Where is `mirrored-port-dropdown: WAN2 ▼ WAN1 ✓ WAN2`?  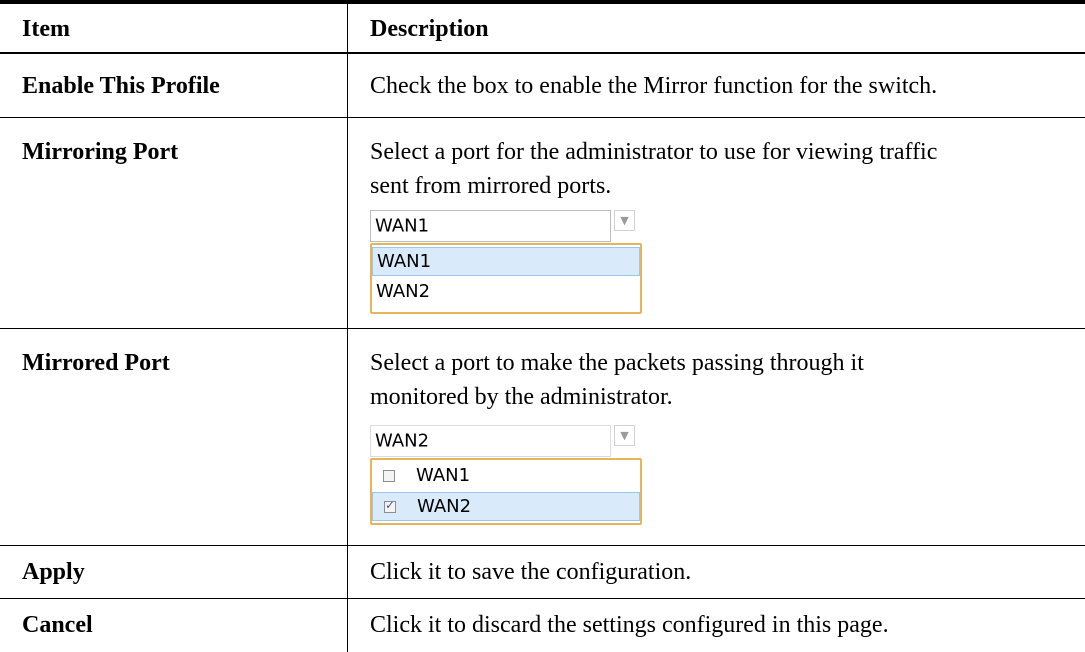 mirrored-port-dropdown: WAN2 ▼ WAN1 ✓ WAN2 is located at coordinates (506, 480).